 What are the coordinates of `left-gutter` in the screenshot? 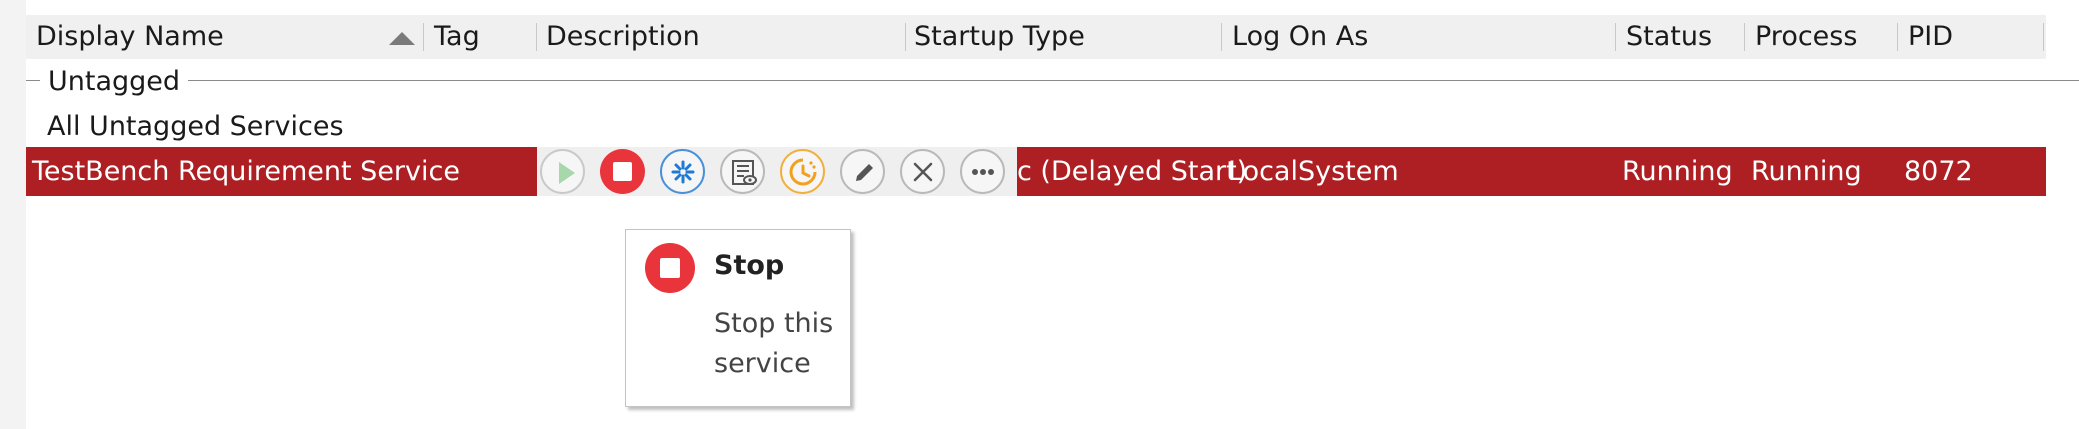 It's located at (13, 214).